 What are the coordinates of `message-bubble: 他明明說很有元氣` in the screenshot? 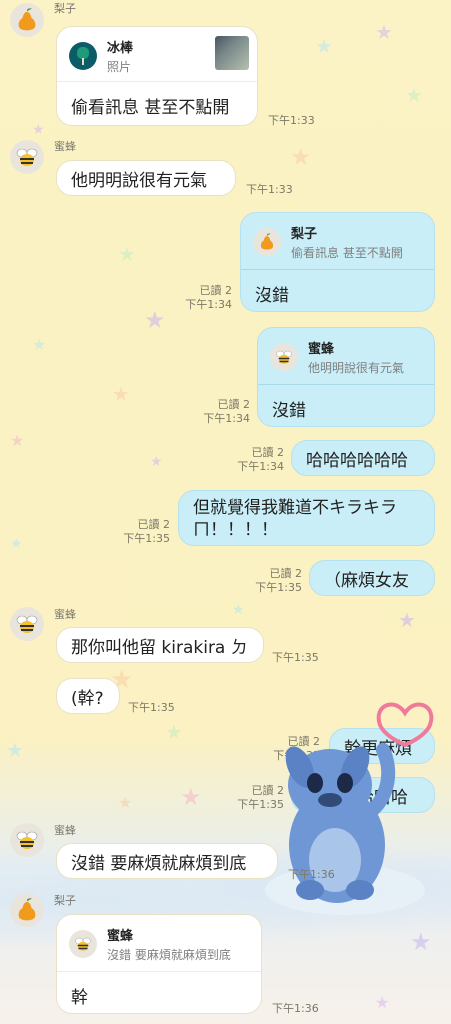 It's located at (146, 178).